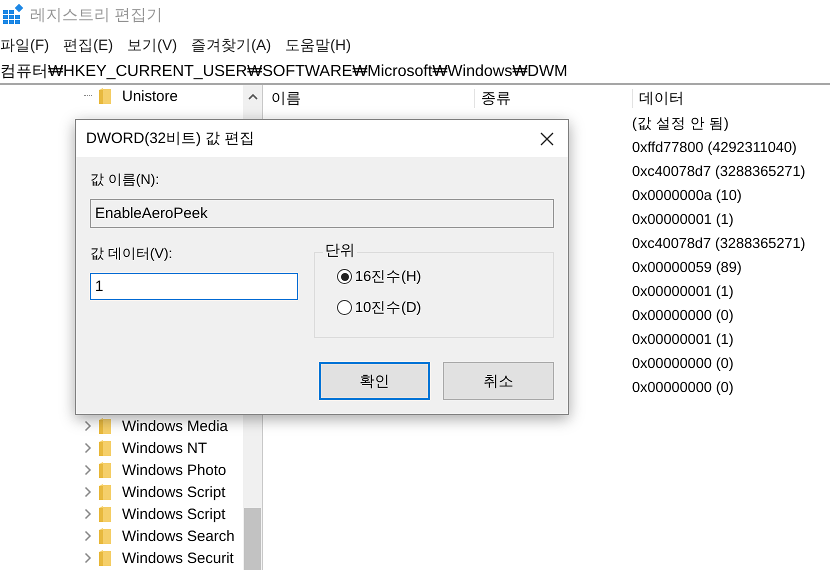 This screenshot has width=830, height=570. What do you see at coordinates (178, 536) in the screenshot?
I see `tree-item: Windows Search` at bounding box center [178, 536].